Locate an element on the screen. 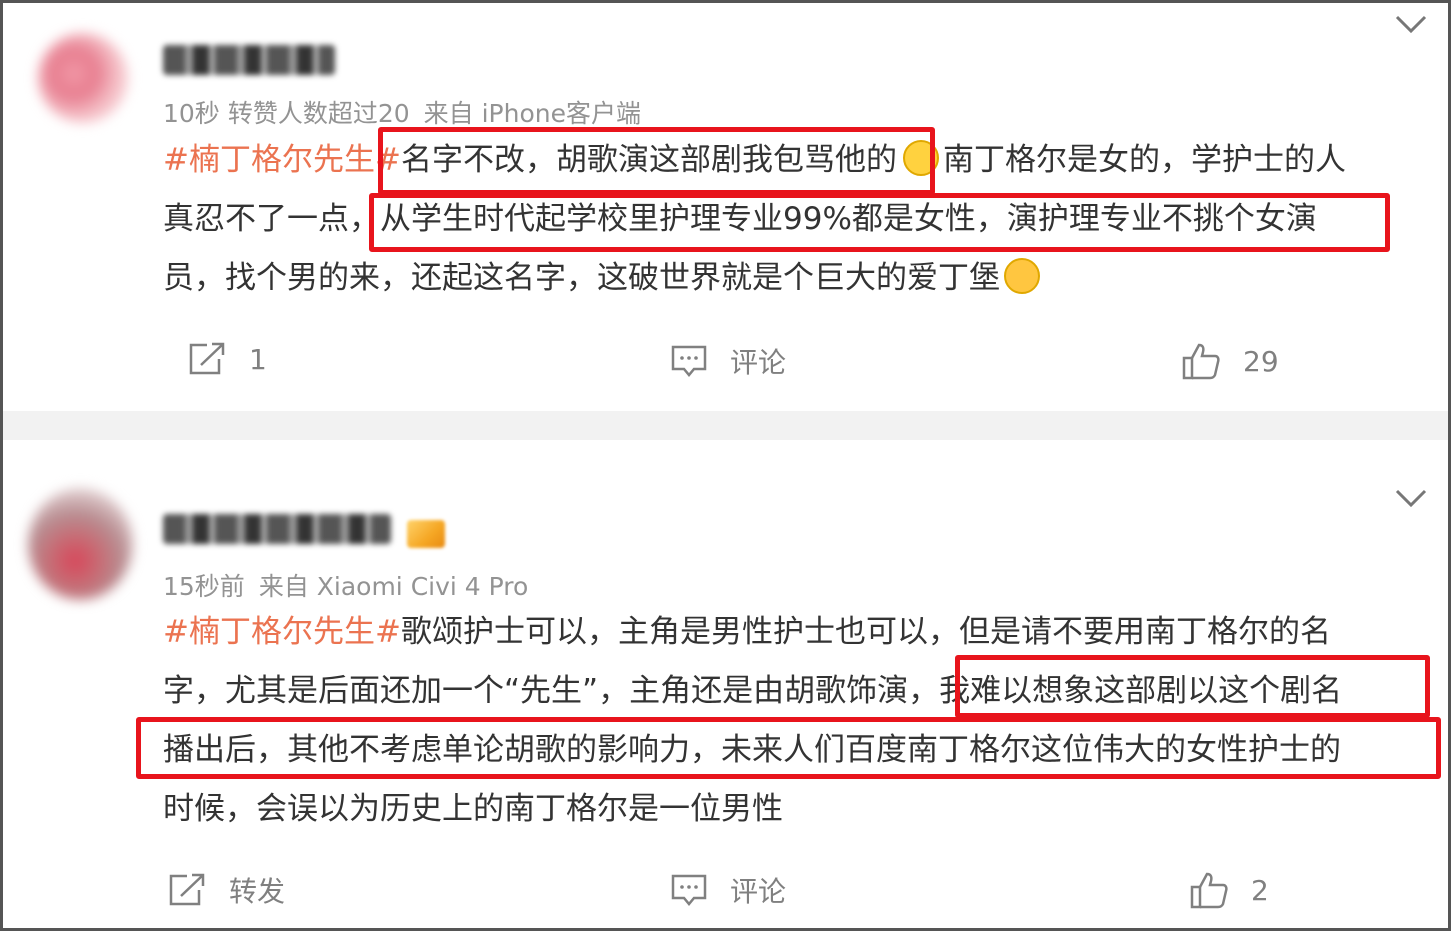  angry-emoji-icon is located at coordinates (1022, 276).